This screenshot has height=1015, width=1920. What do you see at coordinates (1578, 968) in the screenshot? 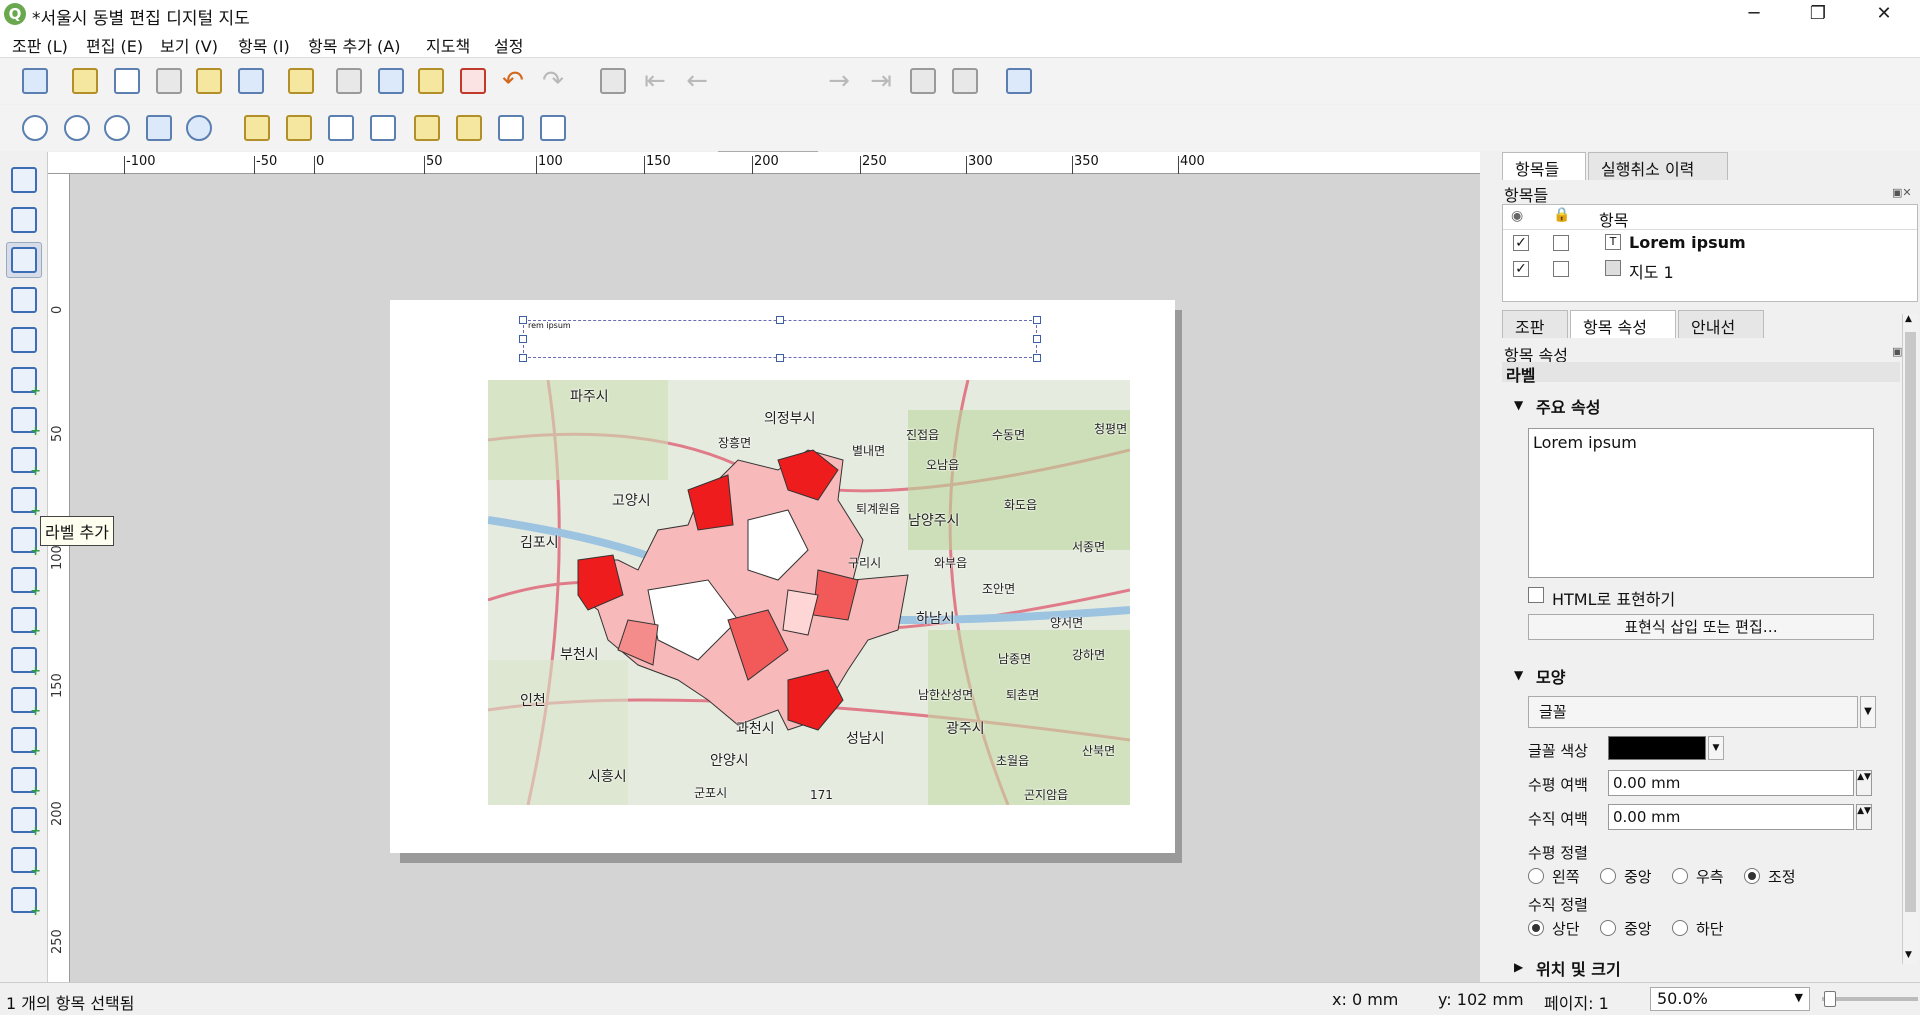
I see `section-position-size: 위치 및 크기` at bounding box center [1578, 968].